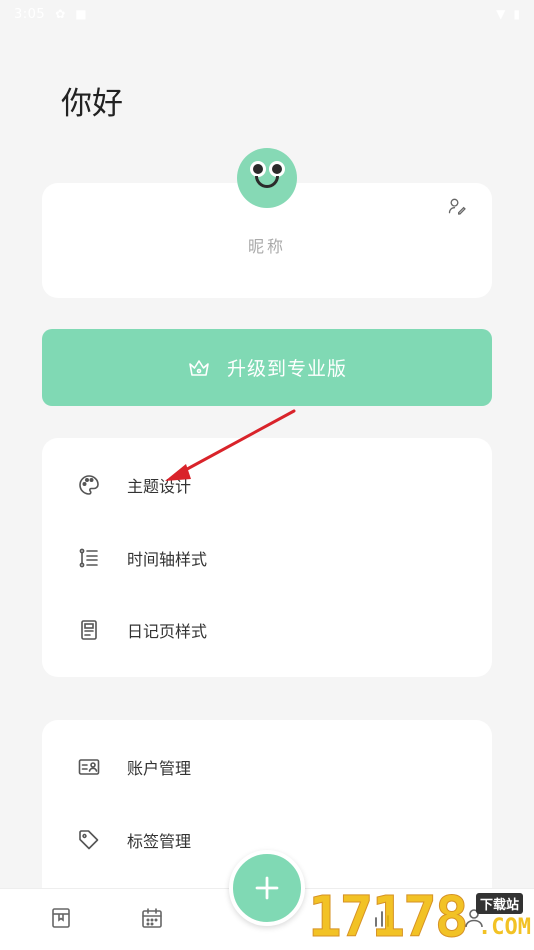 The image size is (534, 950). Describe the element at coordinates (89, 485) in the screenshot. I see `palette-icon` at that location.